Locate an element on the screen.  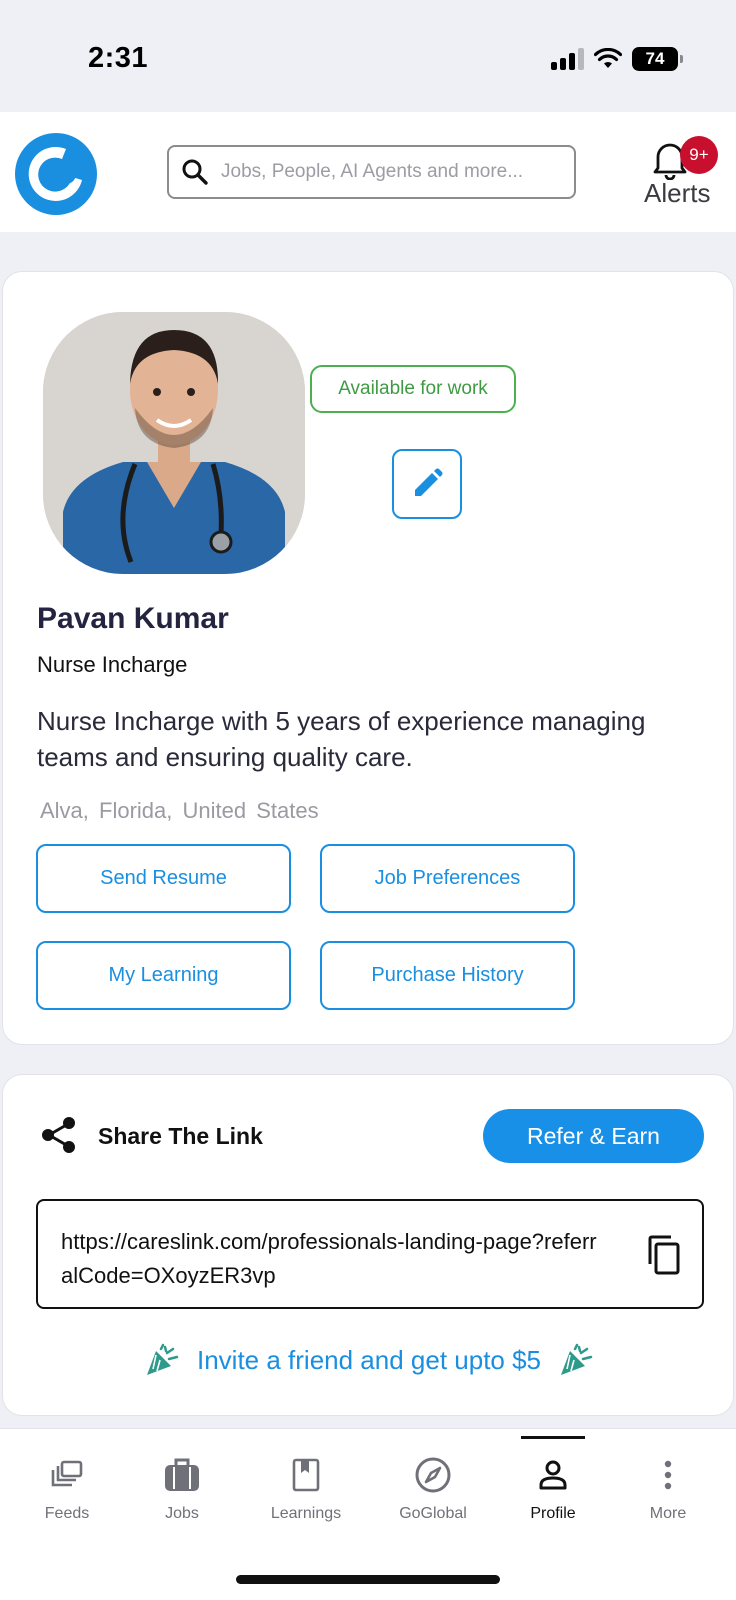
profile-location: Alva, Florida, United States is located at coordinates (179, 810).